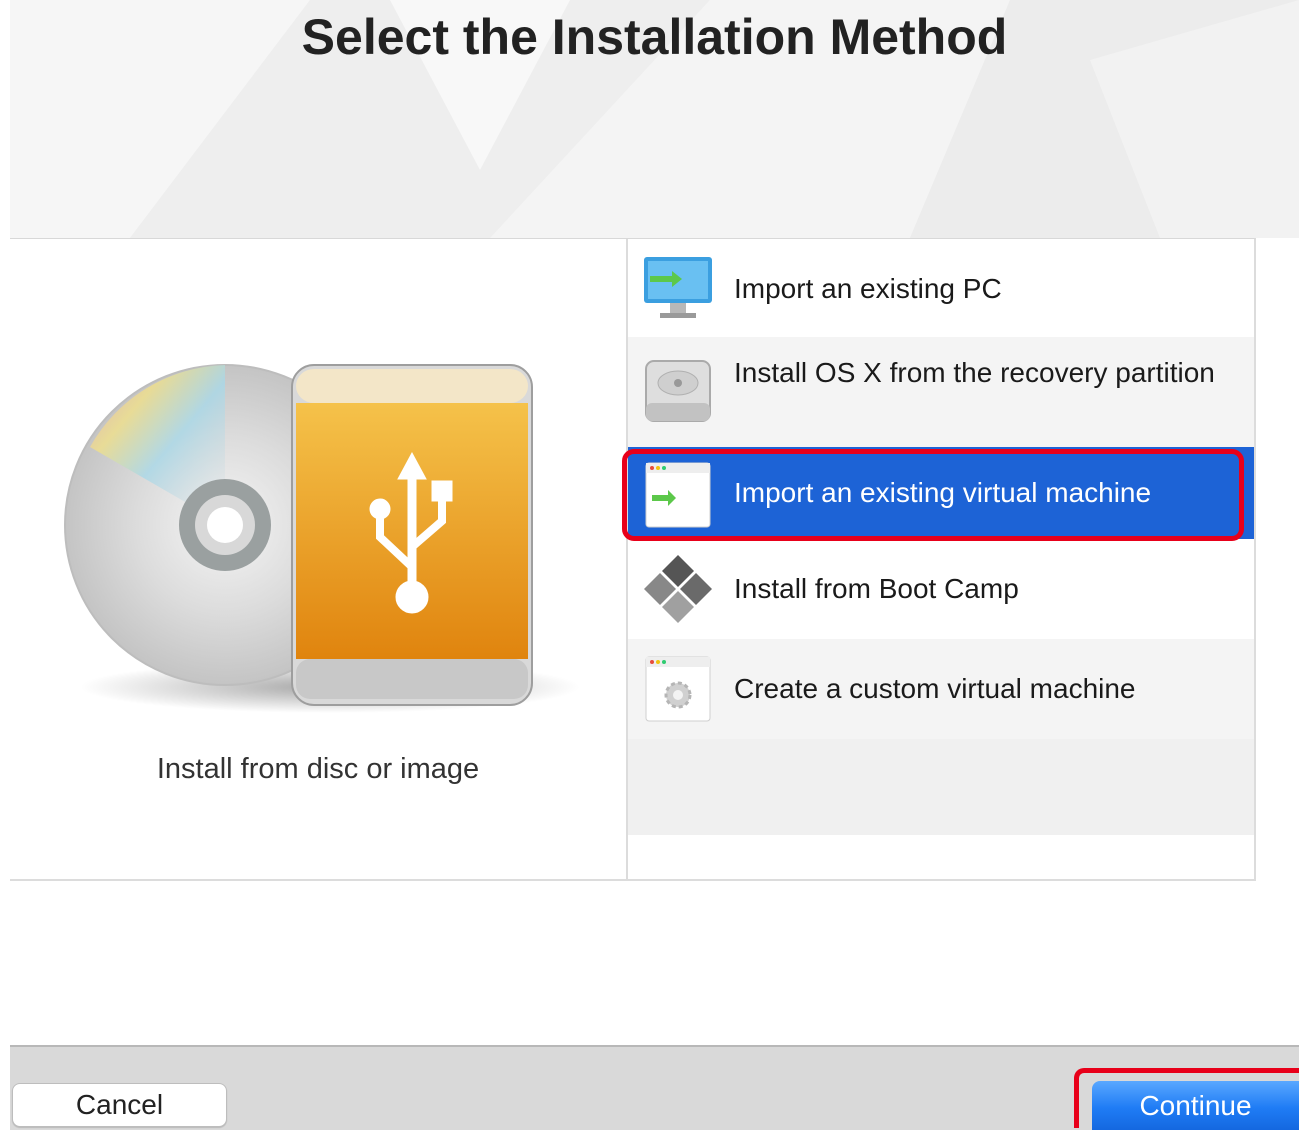  I want to click on option-import-existing-pc: Import an existing PC, so click(941, 288).